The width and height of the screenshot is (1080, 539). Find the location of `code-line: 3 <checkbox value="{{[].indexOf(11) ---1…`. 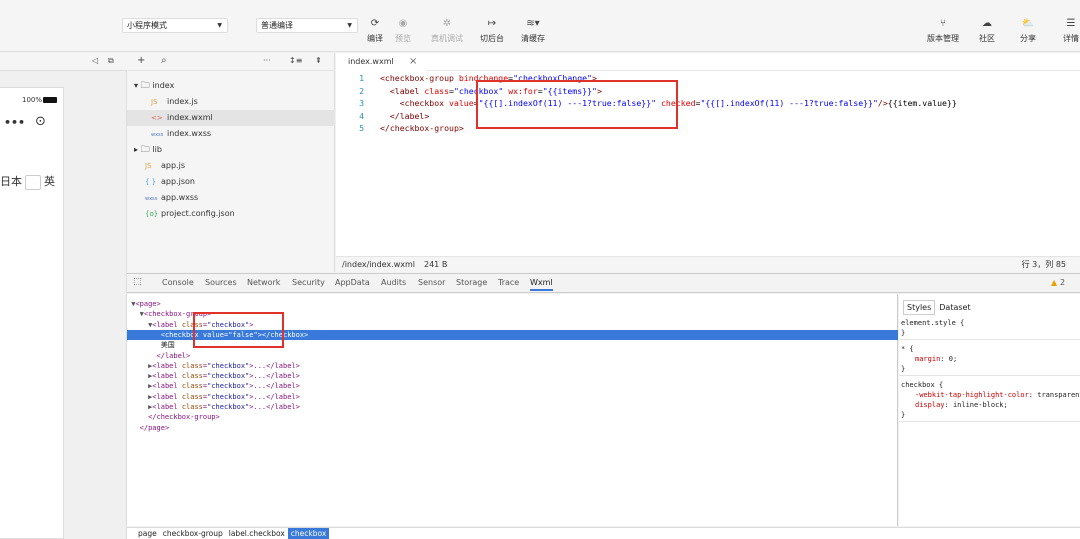

code-line: 3 <checkbox value="{{[].indexOf(11) ---1… is located at coordinates (708, 103).